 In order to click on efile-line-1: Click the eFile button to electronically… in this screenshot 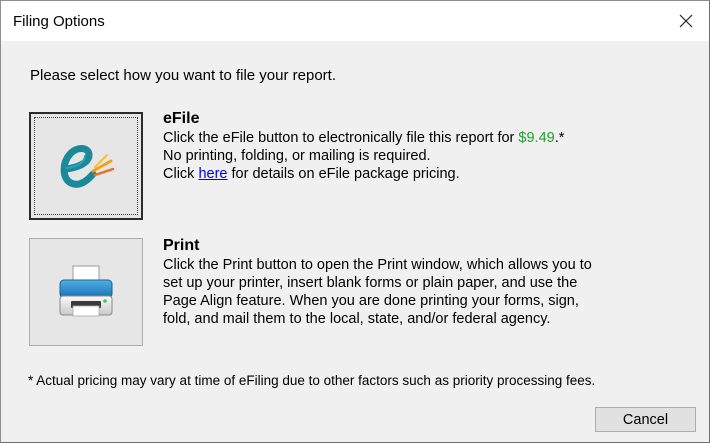, I will do `click(363, 138)`.